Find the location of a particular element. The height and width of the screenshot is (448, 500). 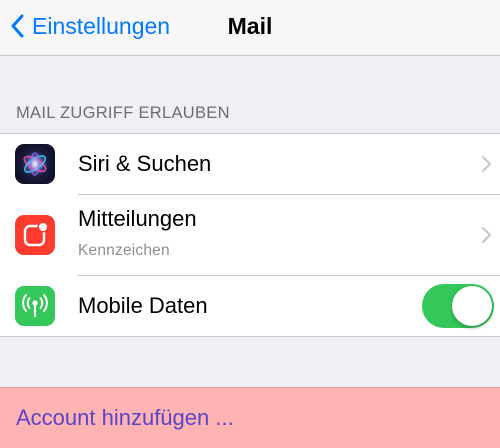

row-label: Mitteilungen is located at coordinates (137, 218).